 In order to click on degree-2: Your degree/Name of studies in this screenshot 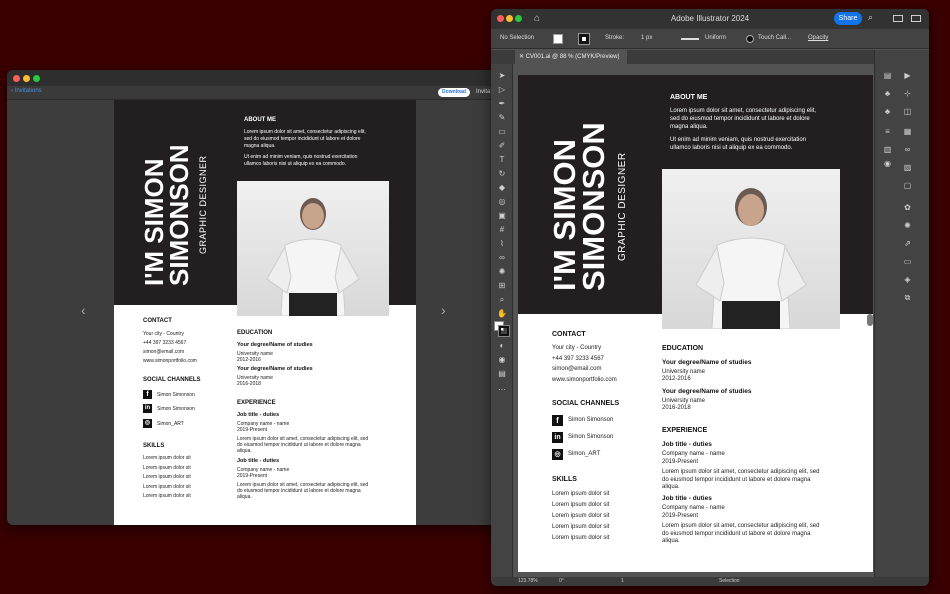, I will do `click(707, 391)`.